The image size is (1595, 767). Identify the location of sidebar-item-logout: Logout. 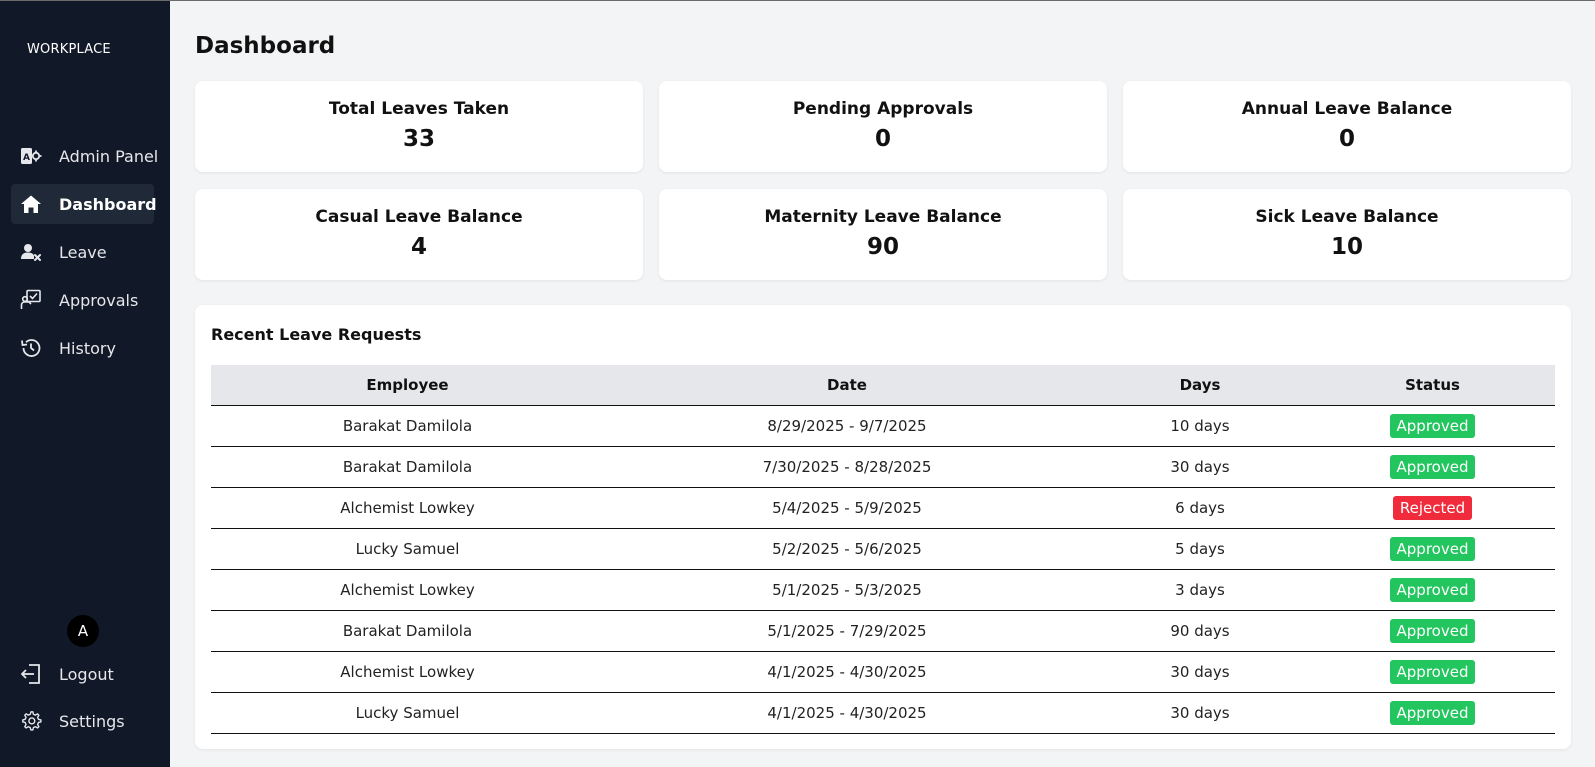
(82, 674).